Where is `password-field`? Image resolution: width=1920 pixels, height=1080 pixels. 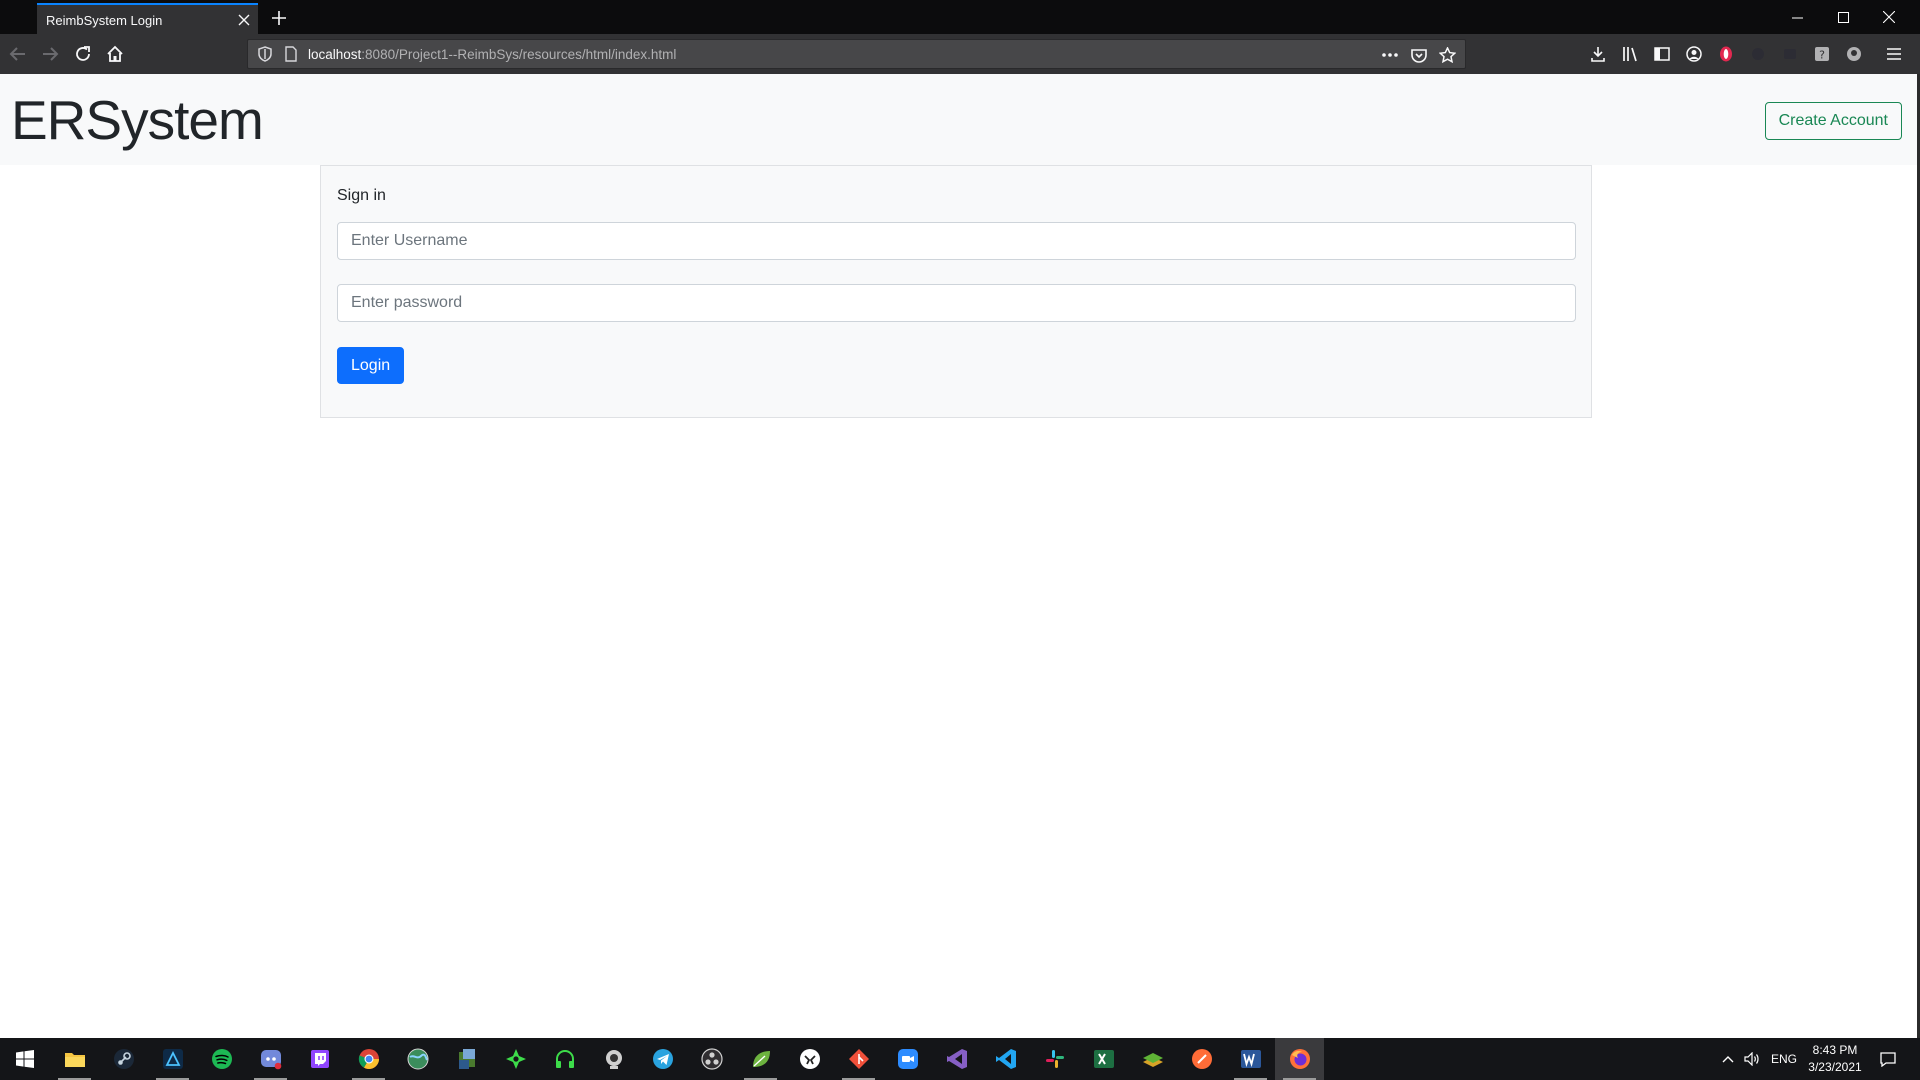
password-field is located at coordinates (956, 303).